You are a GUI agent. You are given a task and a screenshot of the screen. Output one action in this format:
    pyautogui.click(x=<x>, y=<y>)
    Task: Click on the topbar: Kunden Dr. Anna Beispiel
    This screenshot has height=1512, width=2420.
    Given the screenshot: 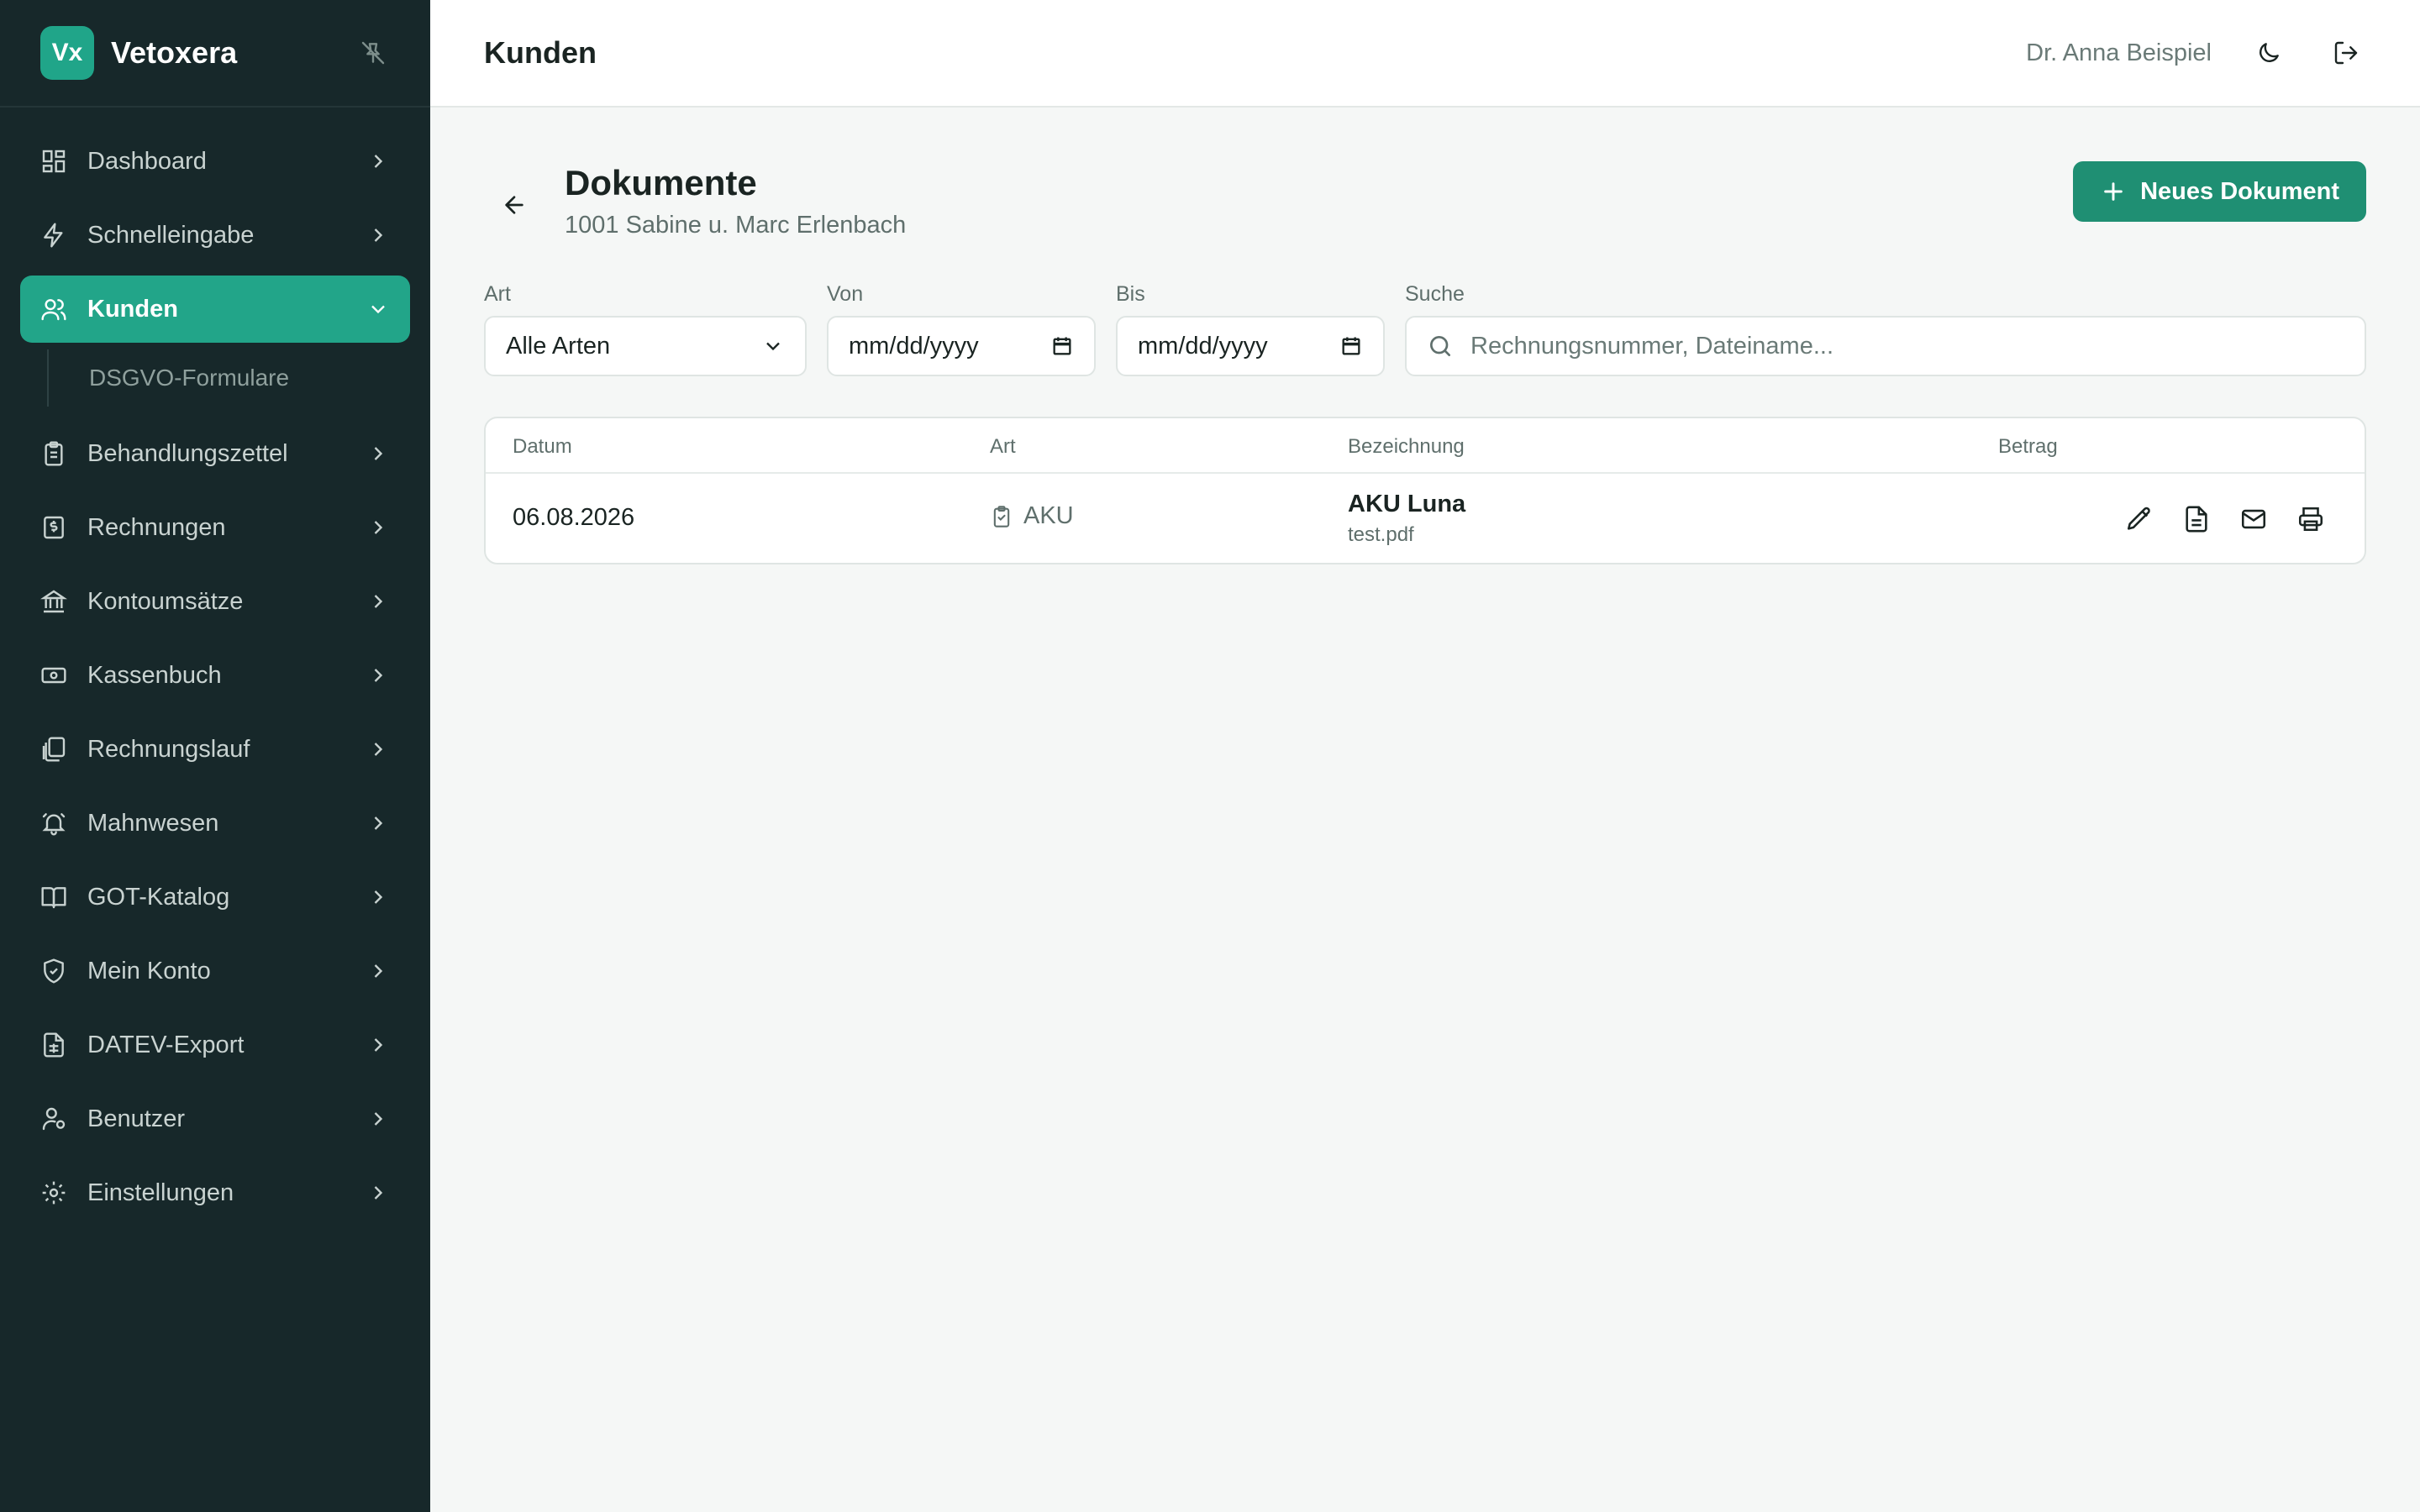 What is the action you would take?
    pyautogui.click(x=1425, y=54)
    